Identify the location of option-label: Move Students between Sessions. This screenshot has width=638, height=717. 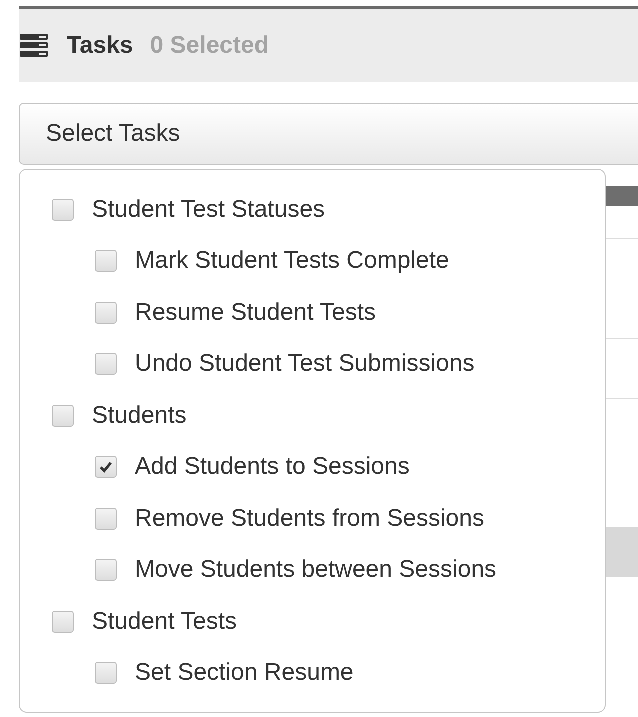
(316, 570).